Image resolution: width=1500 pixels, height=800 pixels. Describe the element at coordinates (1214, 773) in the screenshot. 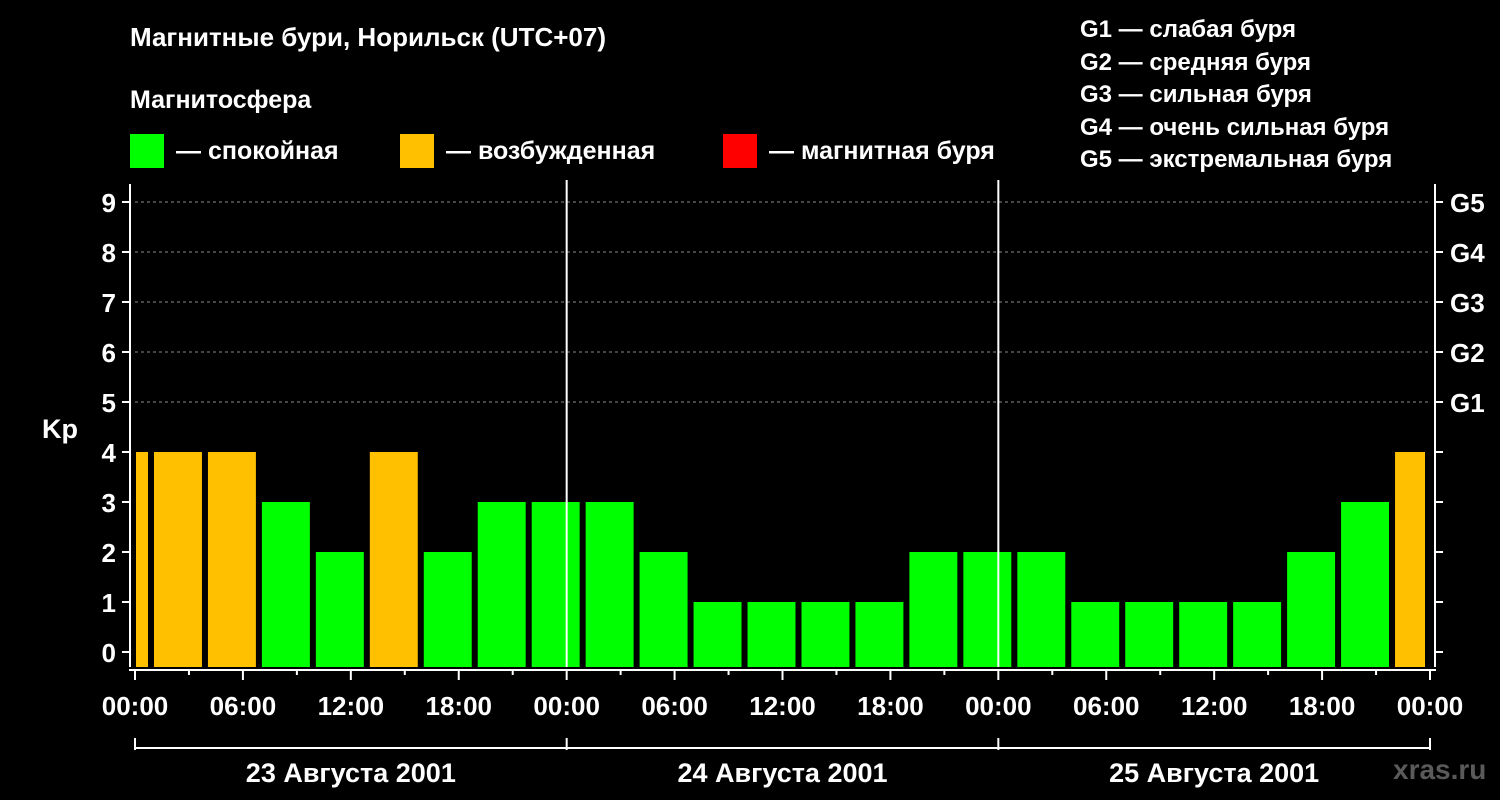

I see `day-label: 25 Августа 2001` at that location.